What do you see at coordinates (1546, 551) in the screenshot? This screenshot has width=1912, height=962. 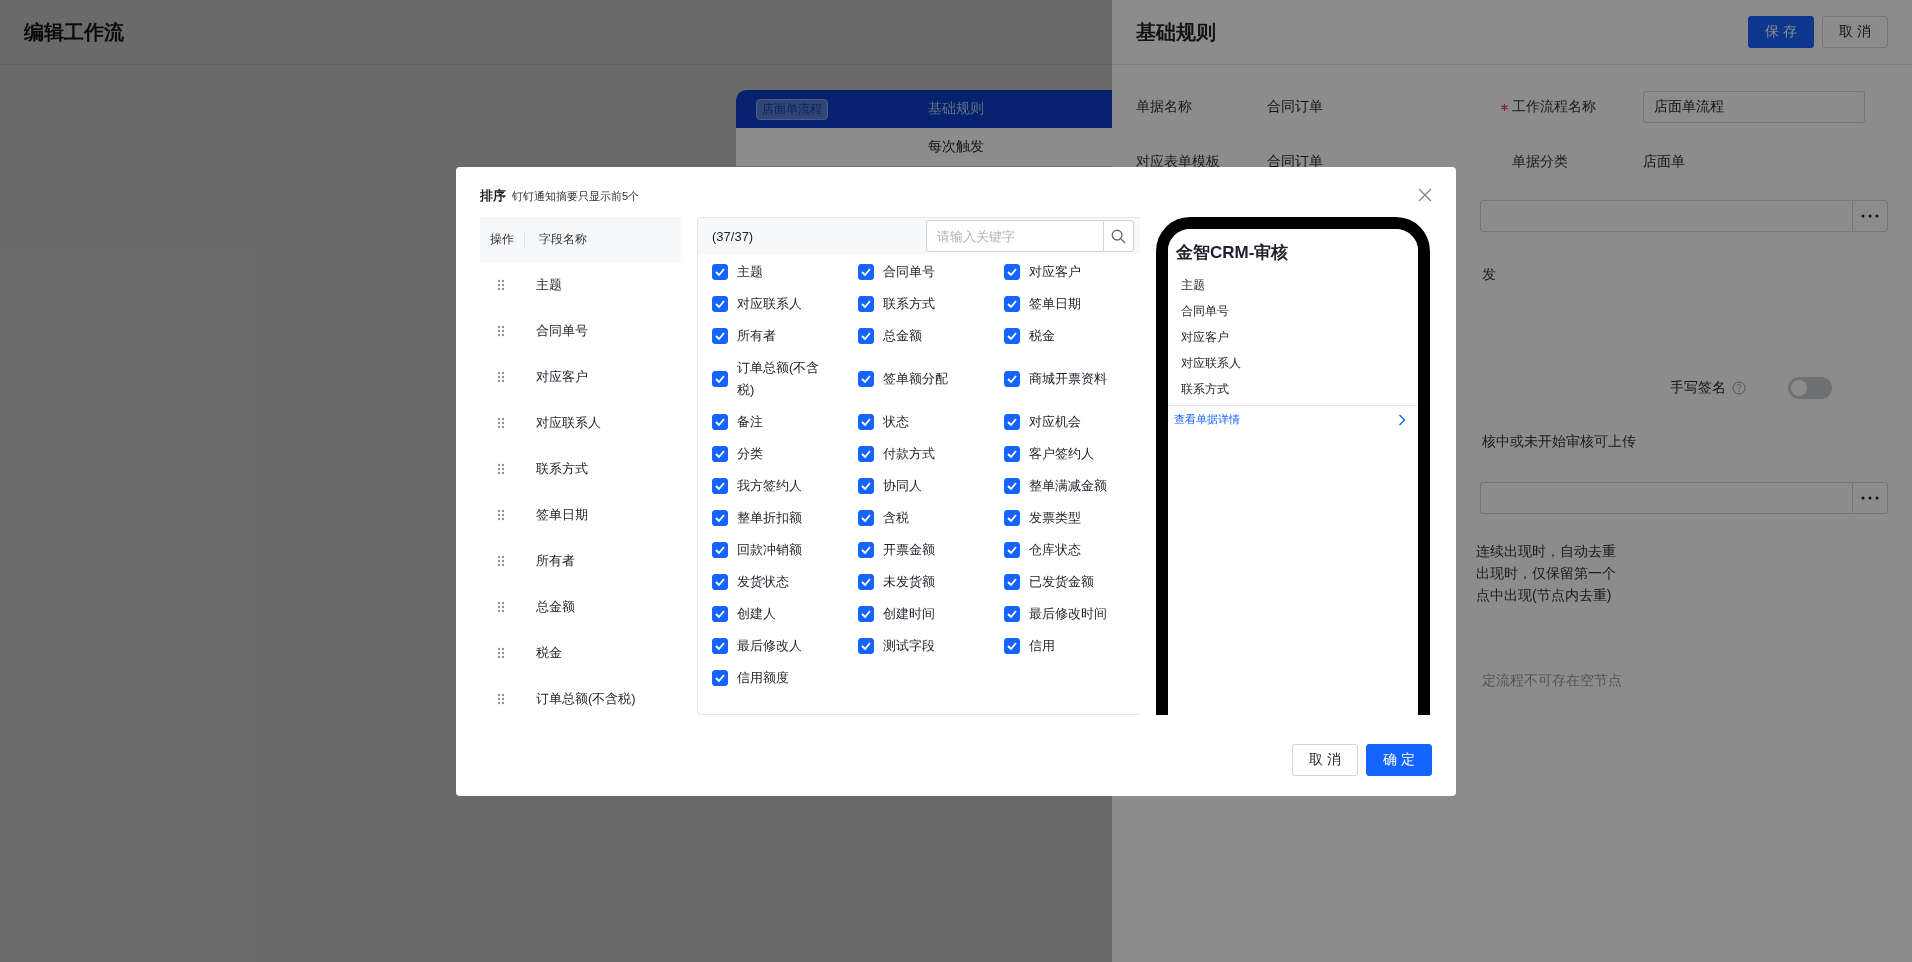 I see `option-text: 连续出现时，自动去重` at bounding box center [1546, 551].